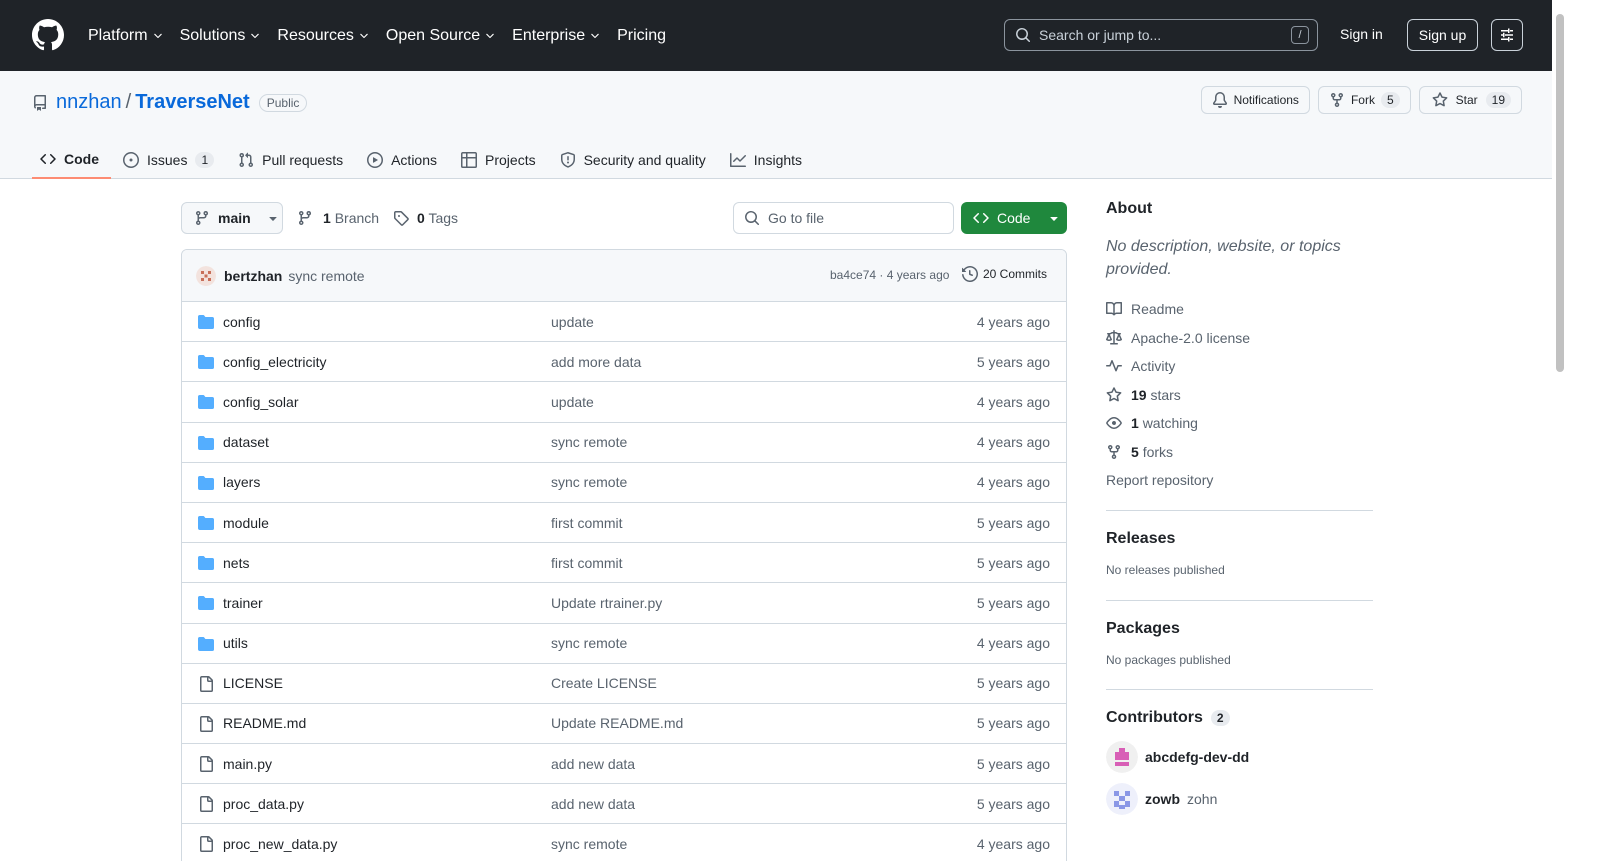 This screenshot has height=861, width=1600. What do you see at coordinates (192, 102) in the screenshot?
I see `repo-name-link: TraverseNet` at bounding box center [192, 102].